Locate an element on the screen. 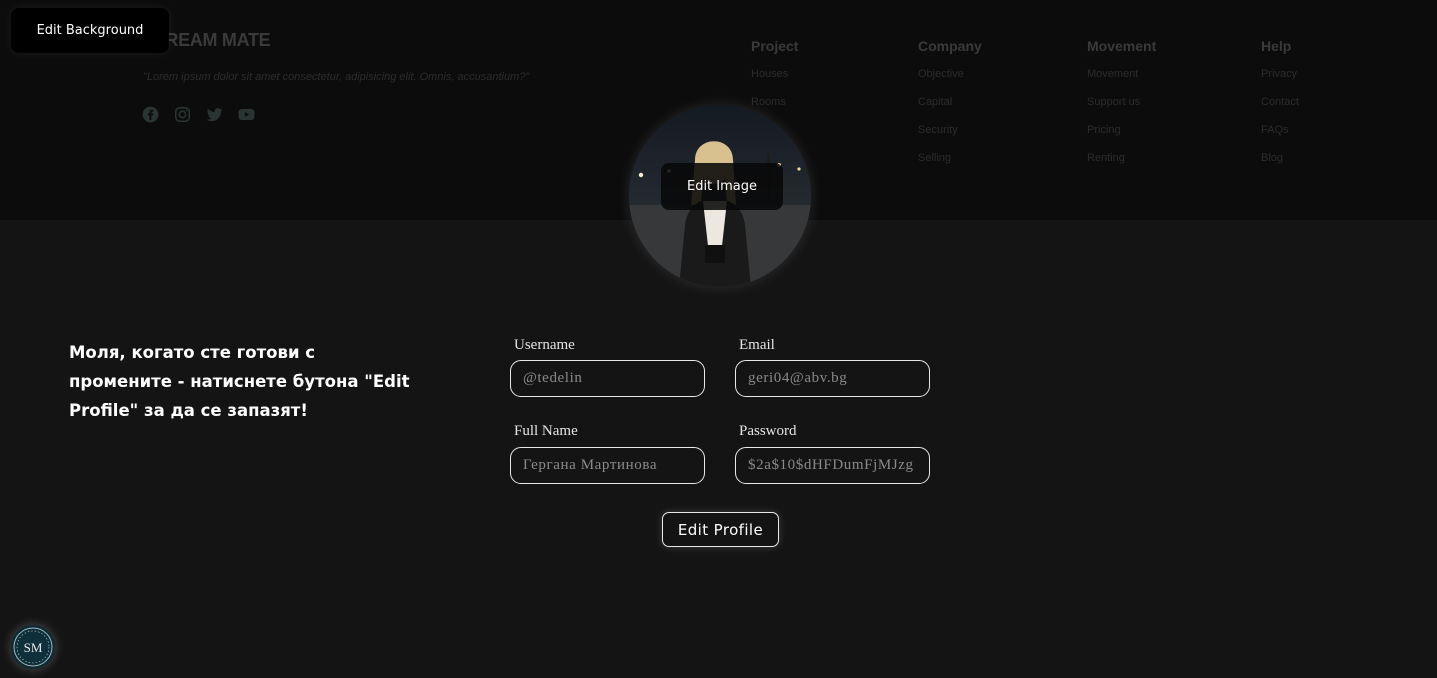 The height and width of the screenshot is (678, 1437). column-link: Renting is located at coordinates (1121, 166).